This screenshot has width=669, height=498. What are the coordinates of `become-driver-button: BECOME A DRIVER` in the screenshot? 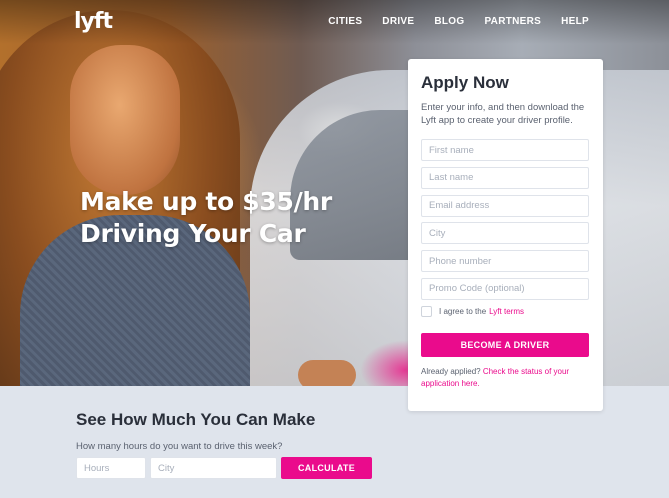 It's located at (505, 344).